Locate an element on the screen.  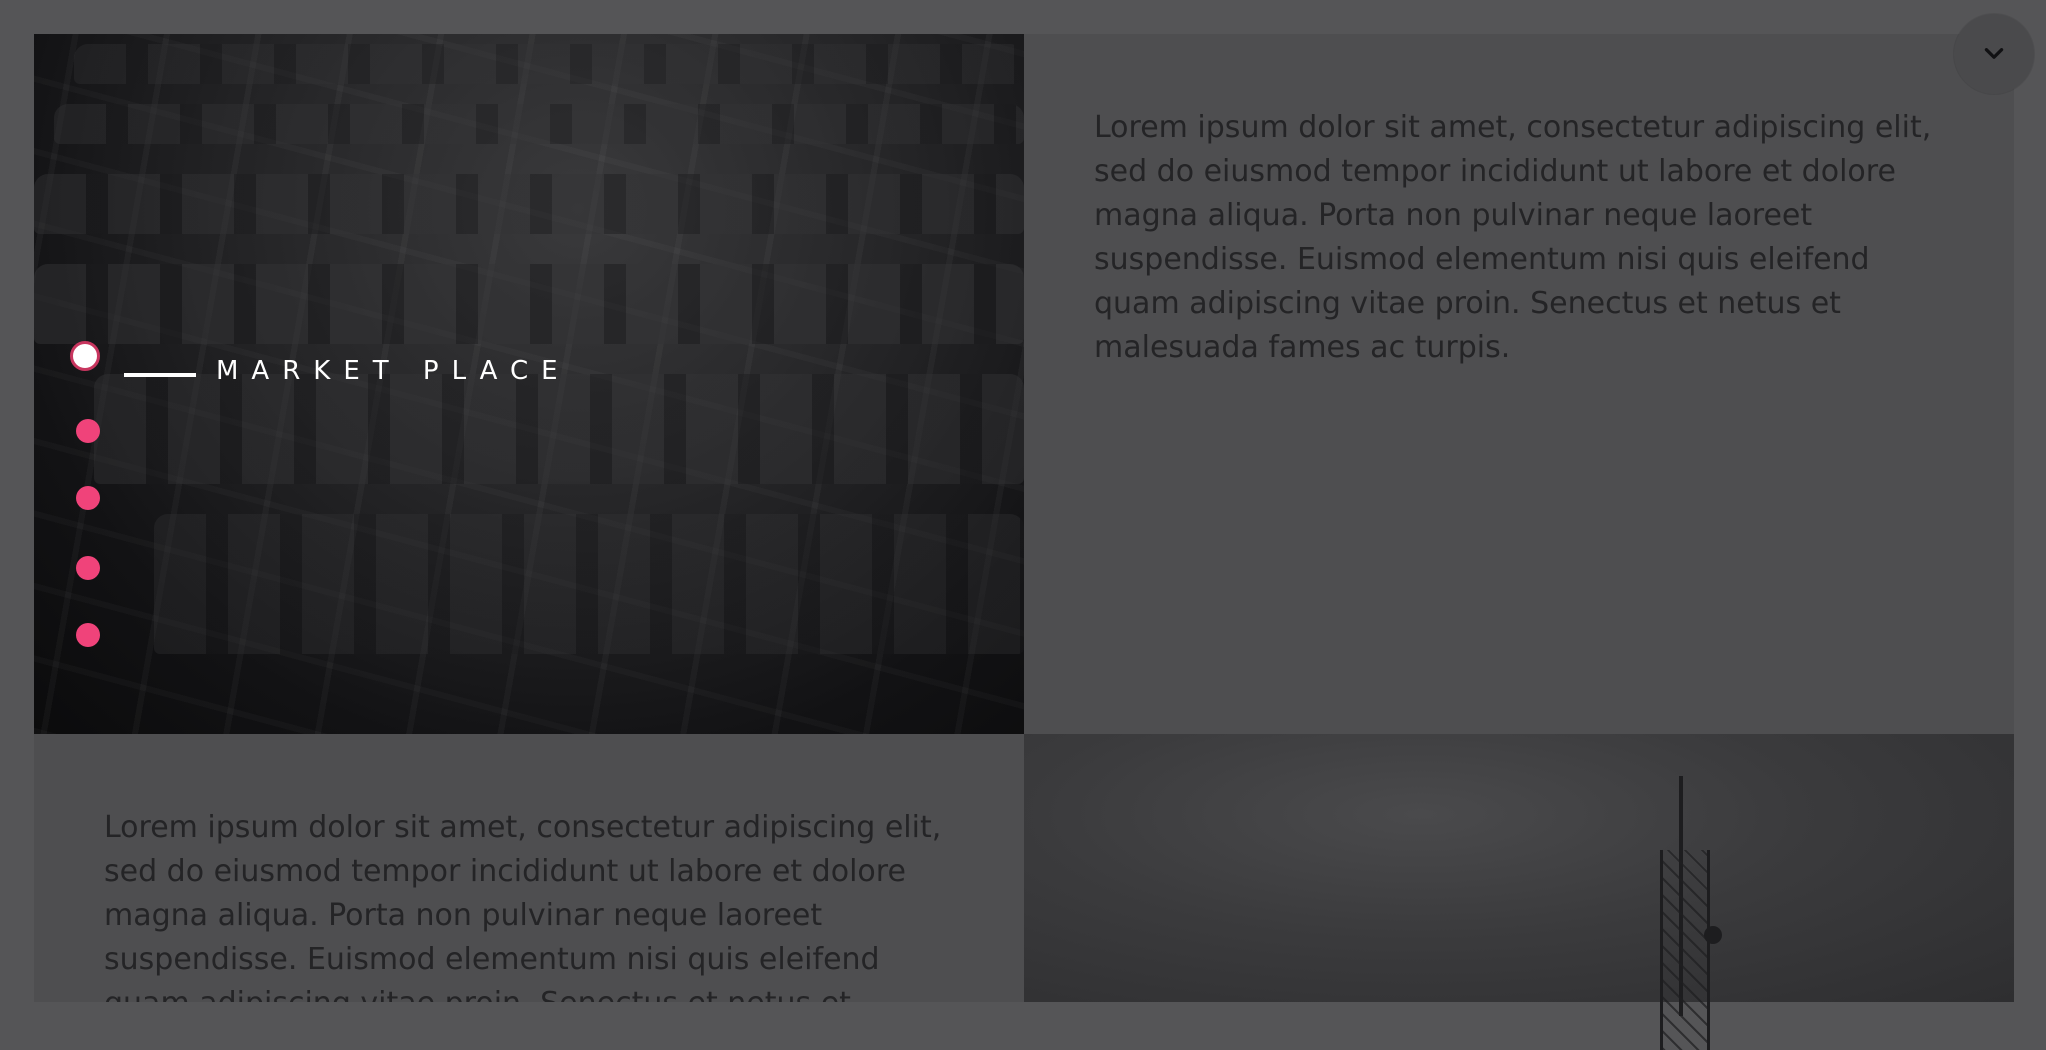
tower-structure is located at coordinates (1685, 950).